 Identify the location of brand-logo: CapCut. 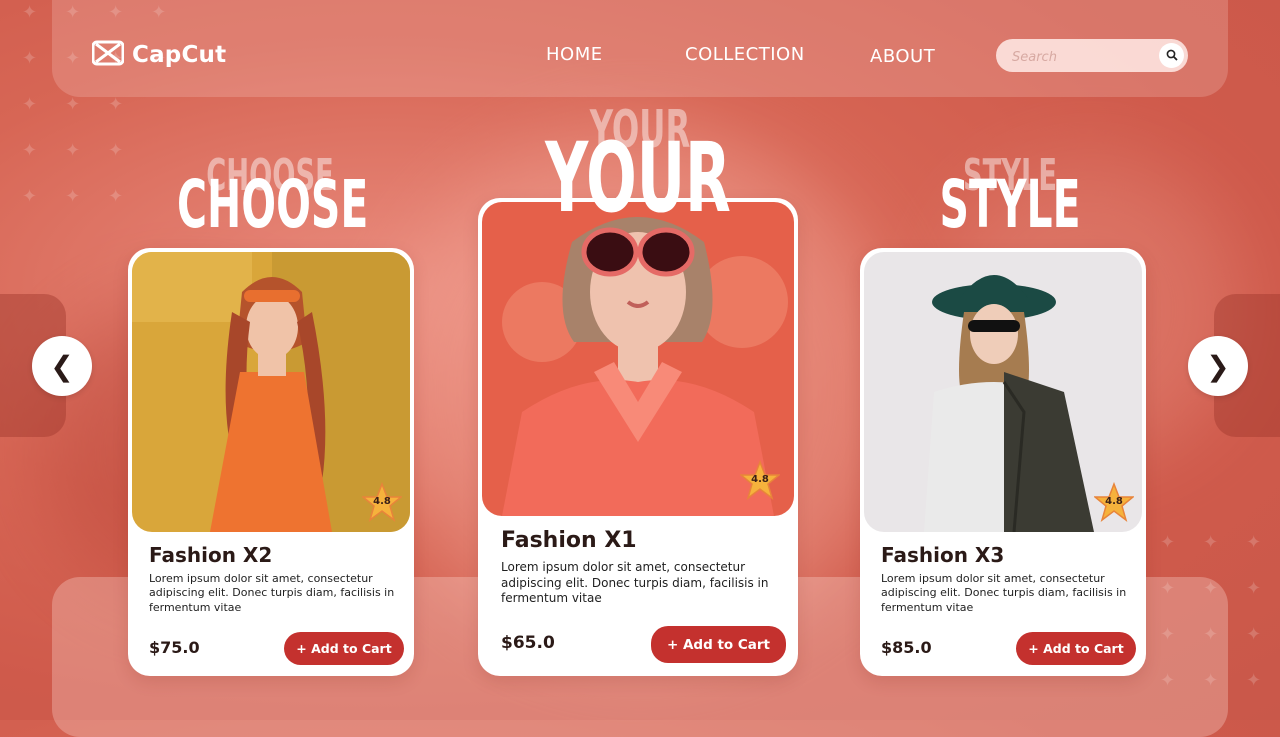
(159, 55).